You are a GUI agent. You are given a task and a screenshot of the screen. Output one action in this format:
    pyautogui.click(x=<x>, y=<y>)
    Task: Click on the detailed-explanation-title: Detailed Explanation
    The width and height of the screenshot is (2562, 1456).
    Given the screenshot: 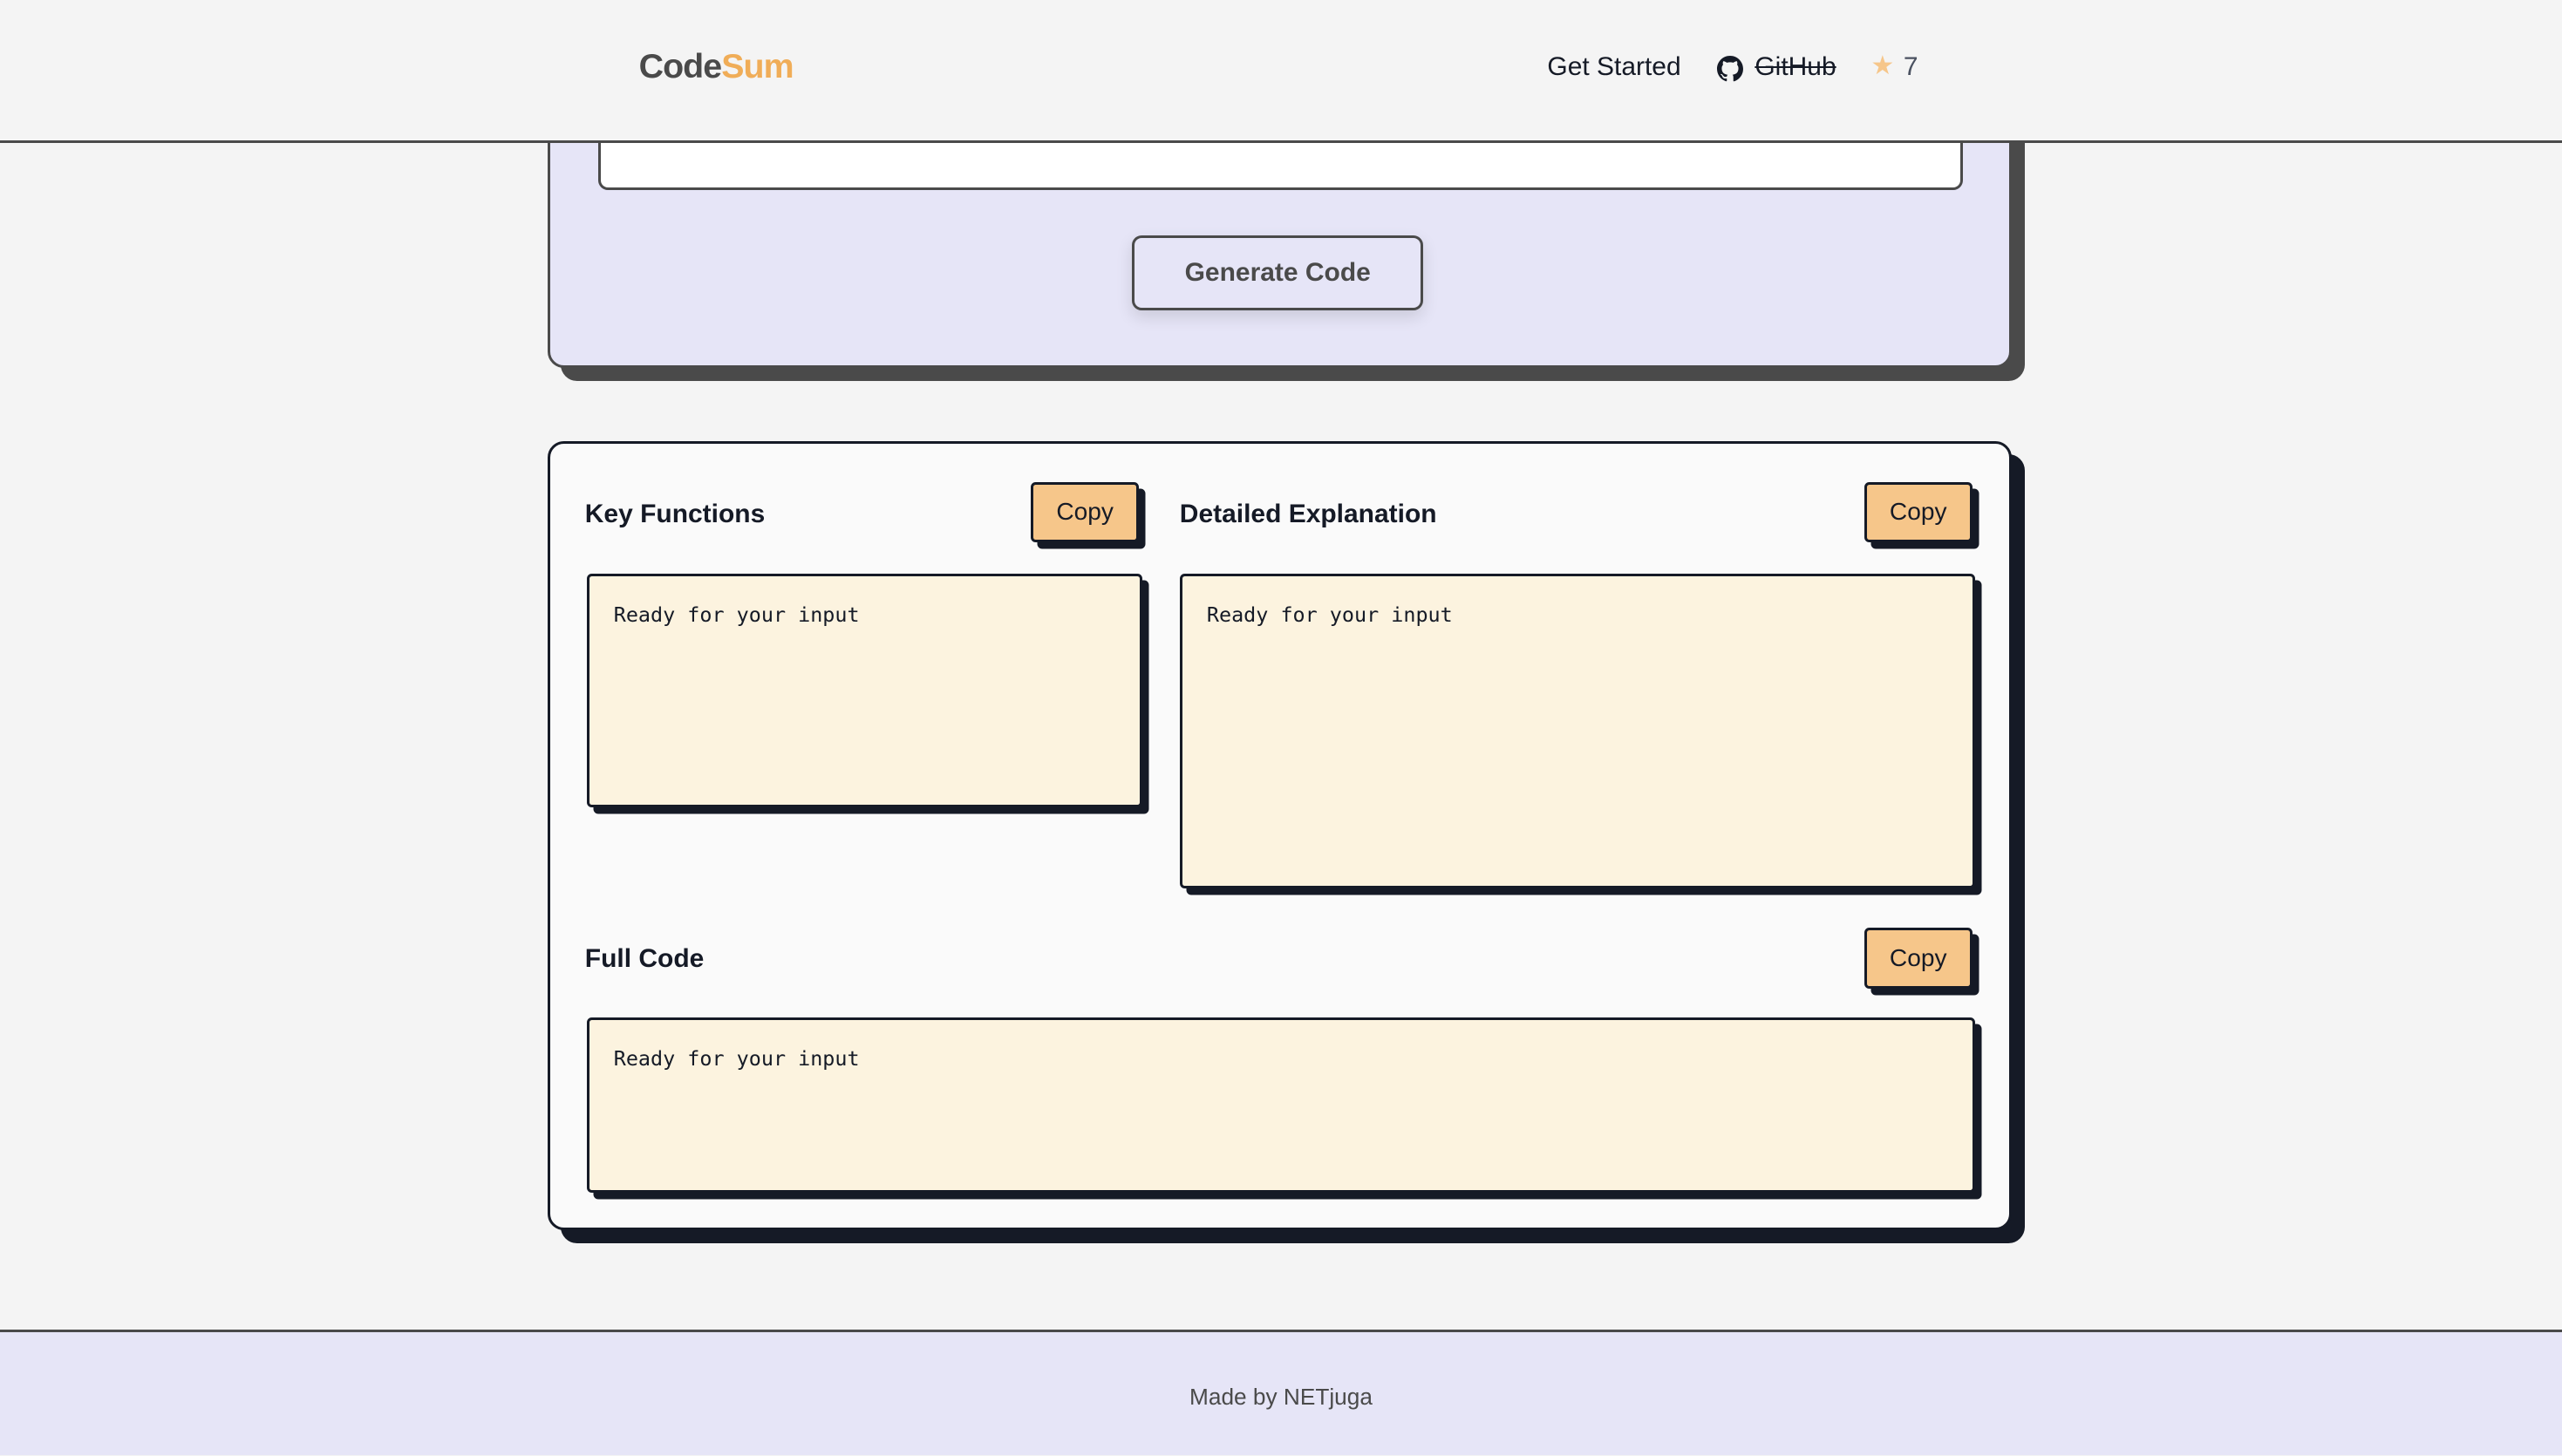 What is the action you would take?
    pyautogui.click(x=1308, y=514)
    